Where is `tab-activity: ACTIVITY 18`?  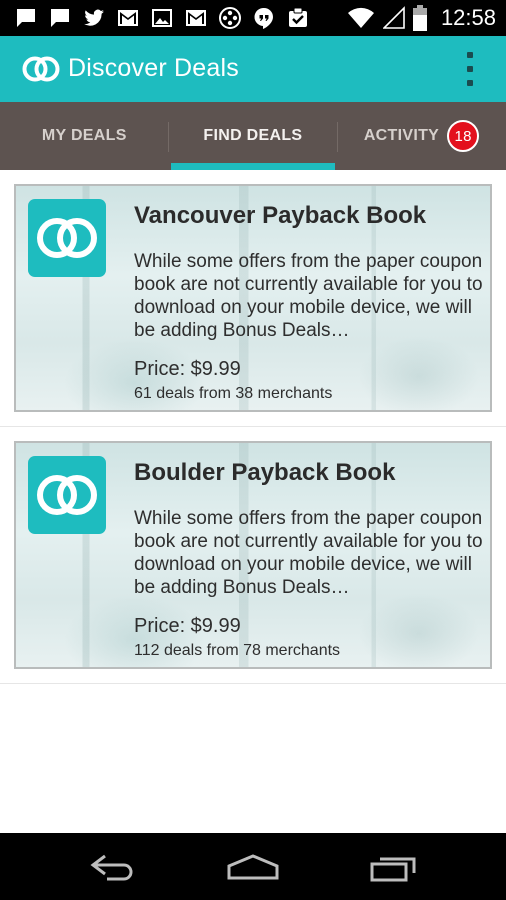
tab-activity: ACTIVITY 18 is located at coordinates (421, 136).